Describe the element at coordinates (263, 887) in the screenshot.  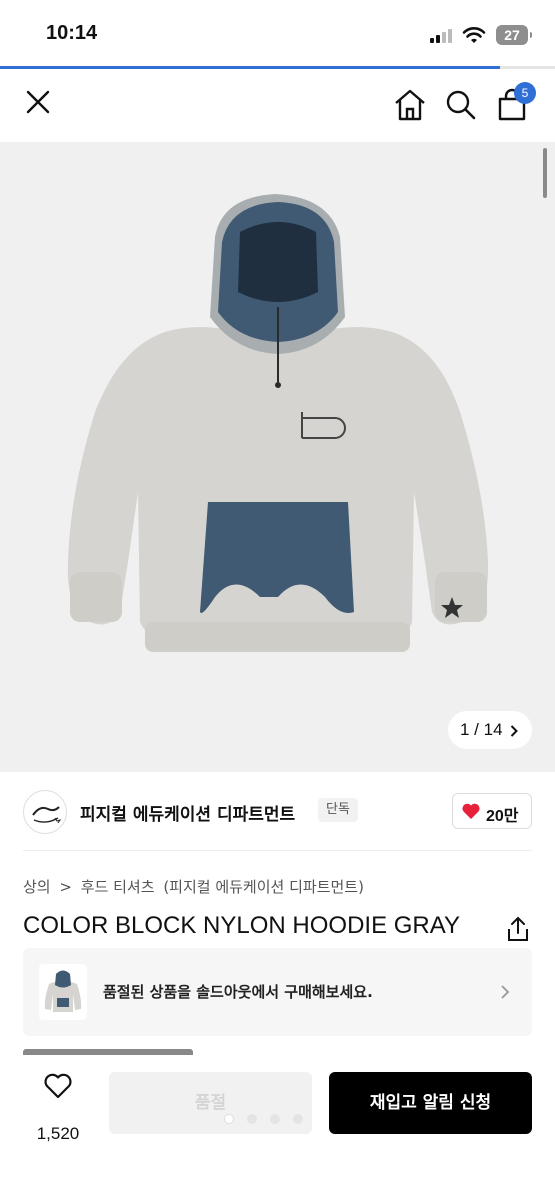
I see `breadcrumb-brand: (피지컬 에듀케이션 디파트먼트)` at that location.